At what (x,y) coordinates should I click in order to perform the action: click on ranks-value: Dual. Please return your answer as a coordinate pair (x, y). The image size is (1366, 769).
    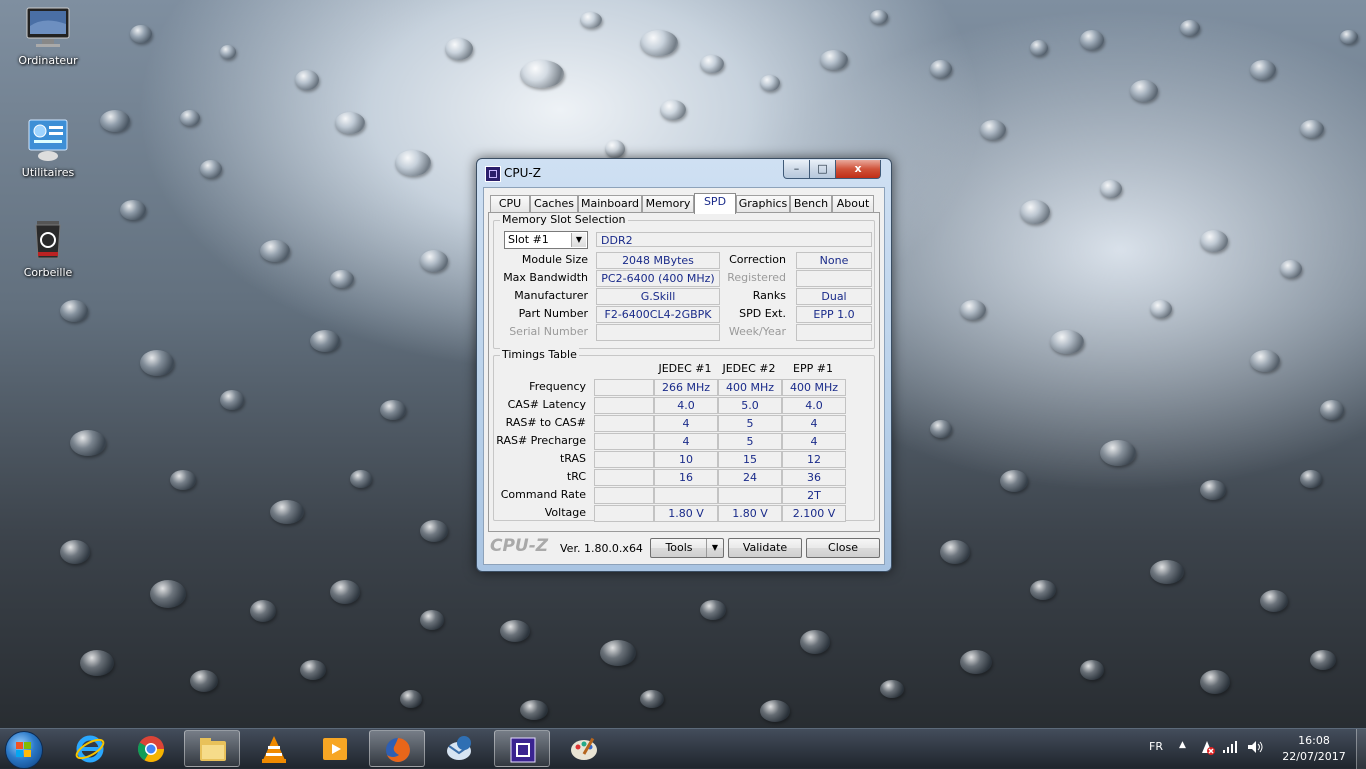
    Looking at the image, I should click on (834, 296).